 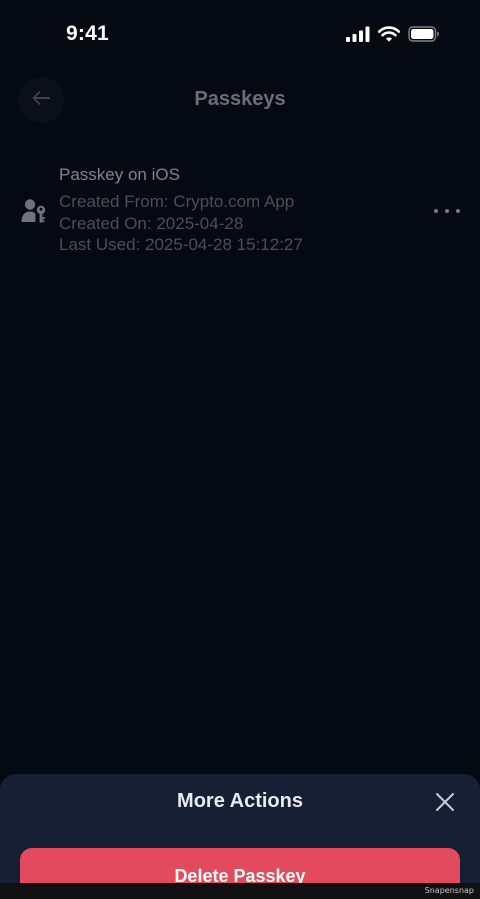 I want to click on header: Passkeys, so click(x=240, y=100).